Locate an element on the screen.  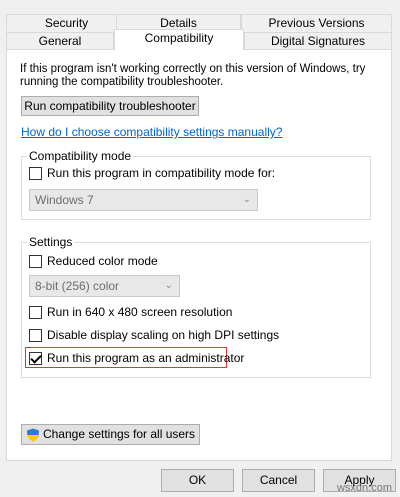
resolution-checkbox is located at coordinates (35, 312).